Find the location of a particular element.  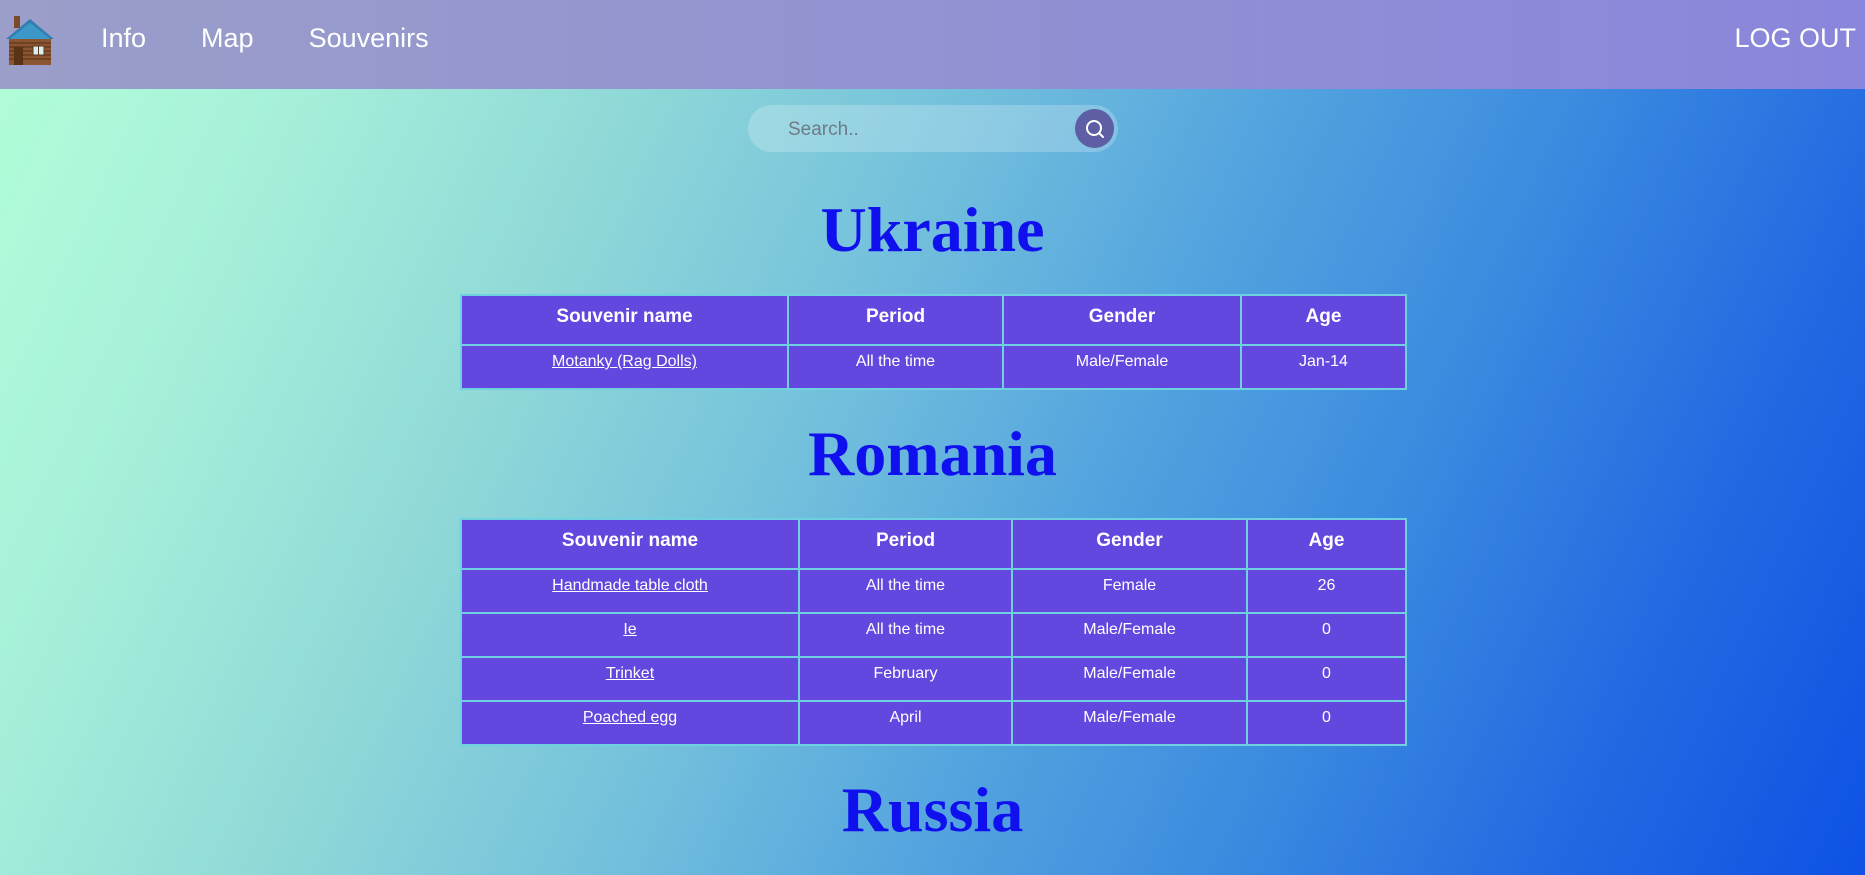

search-button is located at coordinates (1094, 128).